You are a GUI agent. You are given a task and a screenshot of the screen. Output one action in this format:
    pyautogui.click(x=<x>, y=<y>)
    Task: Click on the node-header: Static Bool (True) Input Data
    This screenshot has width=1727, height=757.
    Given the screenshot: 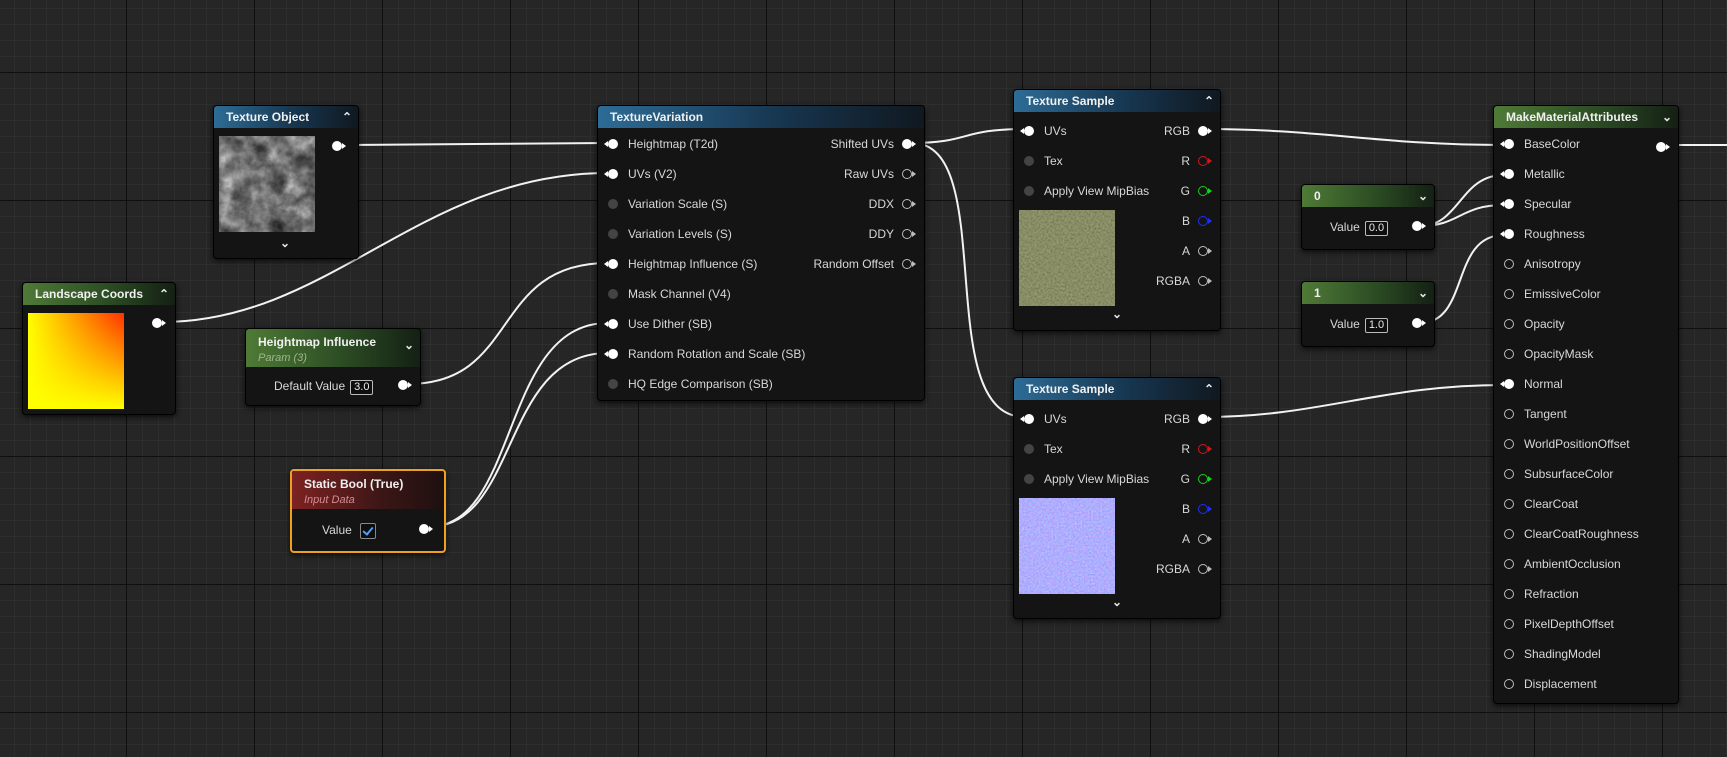 What is the action you would take?
    pyautogui.click(x=368, y=490)
    